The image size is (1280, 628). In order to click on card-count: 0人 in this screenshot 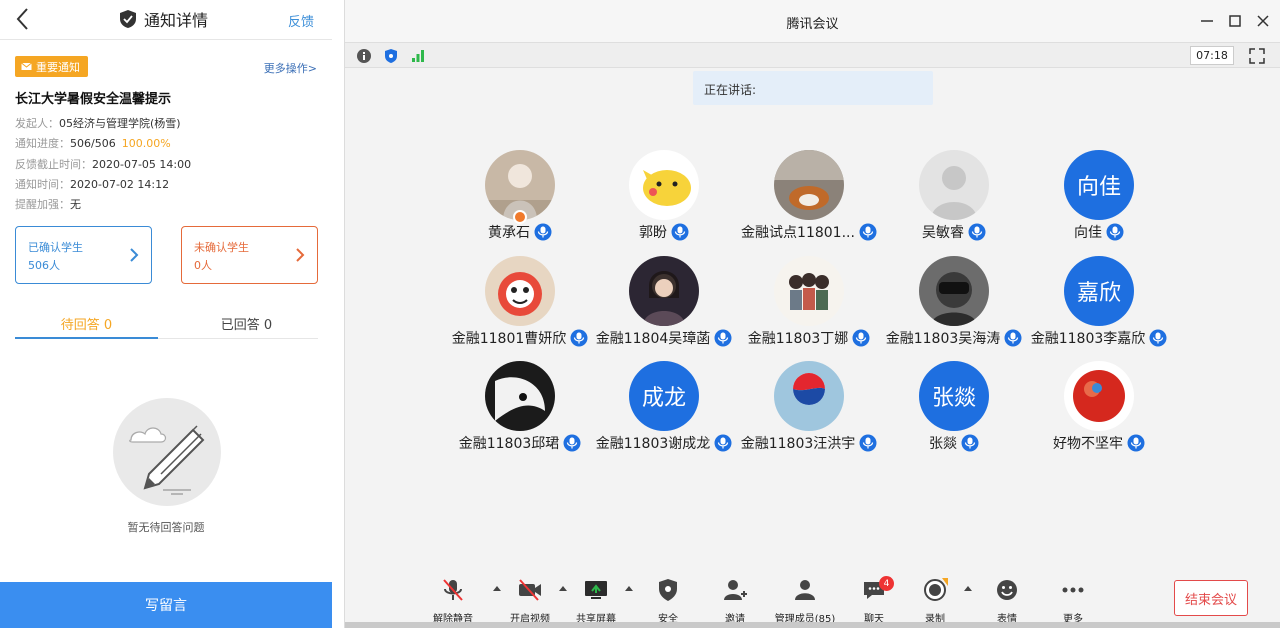, I will do `click(203, 265)`.